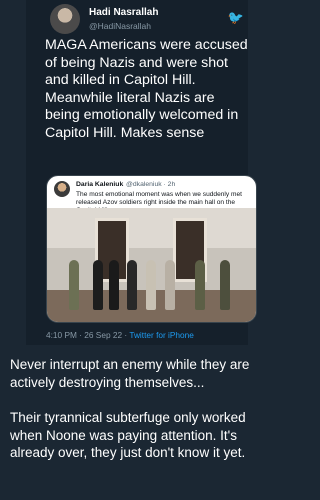 This screenshot has width=320, height=500. Describe the element at coordinates (65, 19) in the screenshot. I see `author-avatar` at that location.